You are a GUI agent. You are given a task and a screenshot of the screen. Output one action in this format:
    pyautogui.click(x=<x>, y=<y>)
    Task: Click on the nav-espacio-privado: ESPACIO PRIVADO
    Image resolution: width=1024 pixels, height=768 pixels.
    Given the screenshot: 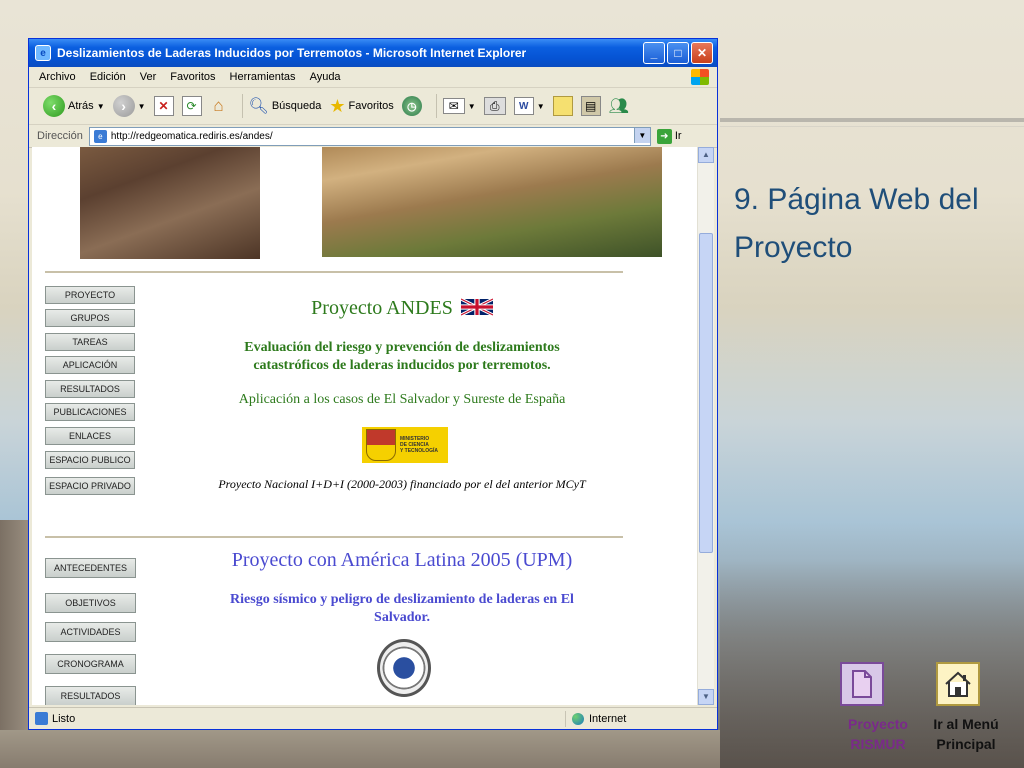 What is the action you would take?
    pyautogui.click(x=90, y=486)
    